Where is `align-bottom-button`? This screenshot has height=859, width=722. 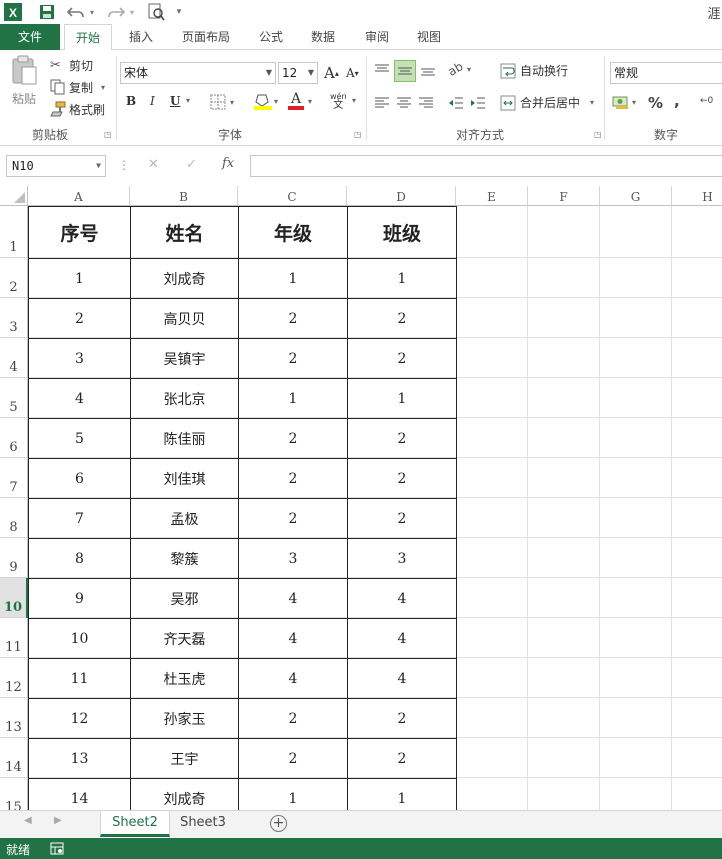
align-bottom-button is located at coordinates (428, 70).